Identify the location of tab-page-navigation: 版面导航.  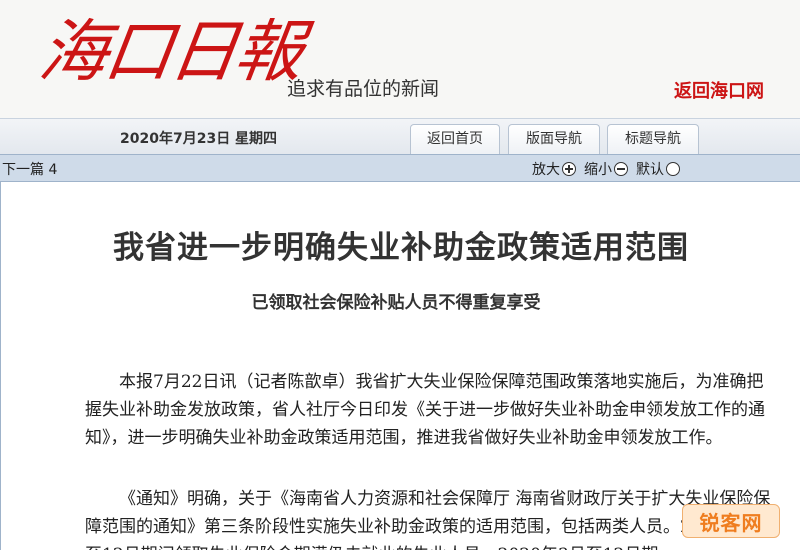
(554, 139).